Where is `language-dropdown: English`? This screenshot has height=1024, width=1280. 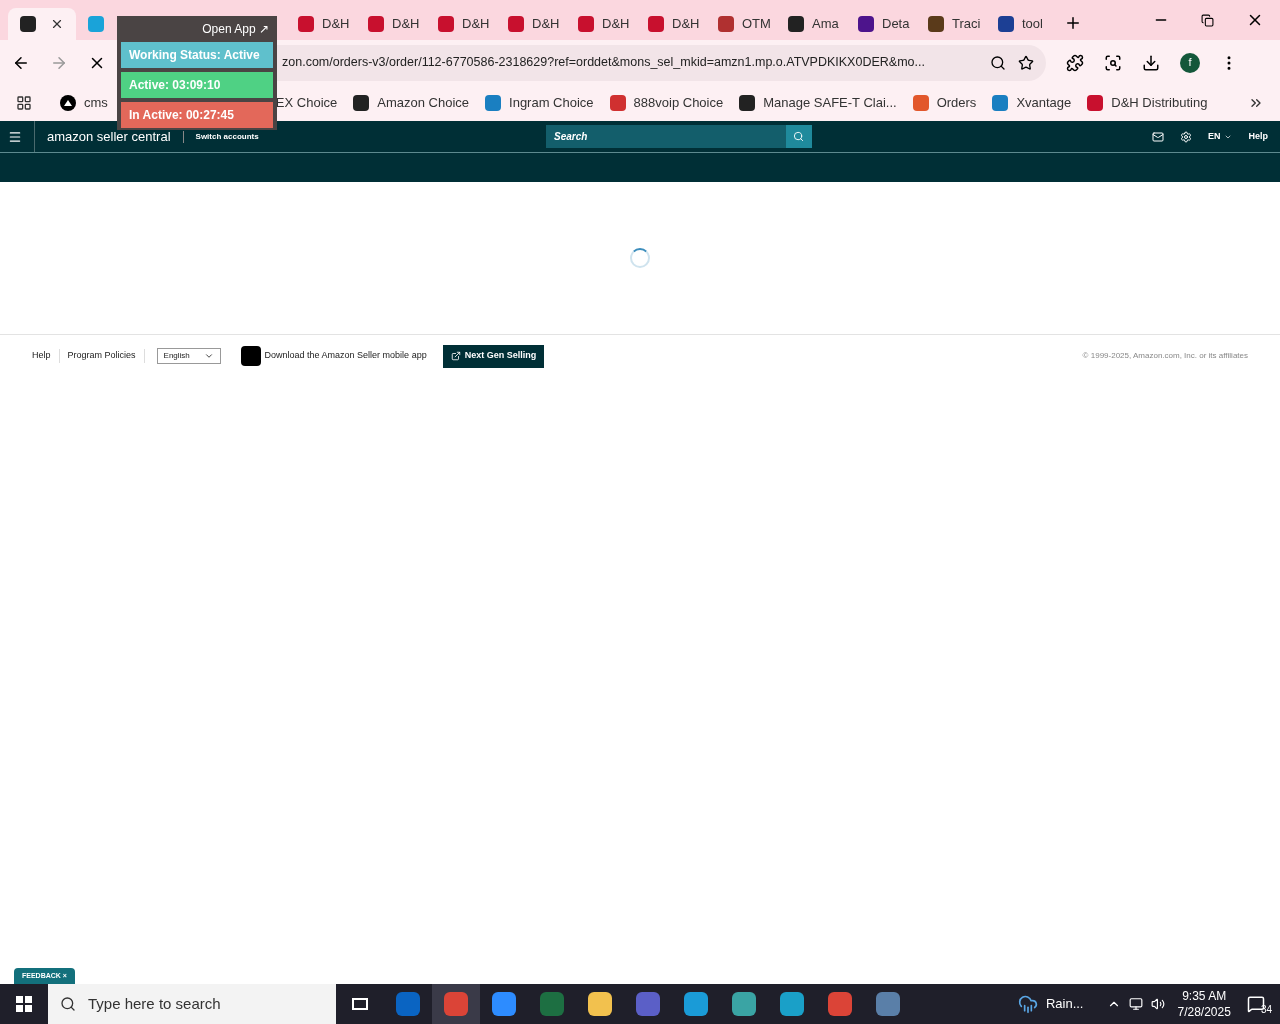 language-dropdown: English is located at coordinates (188, 356).